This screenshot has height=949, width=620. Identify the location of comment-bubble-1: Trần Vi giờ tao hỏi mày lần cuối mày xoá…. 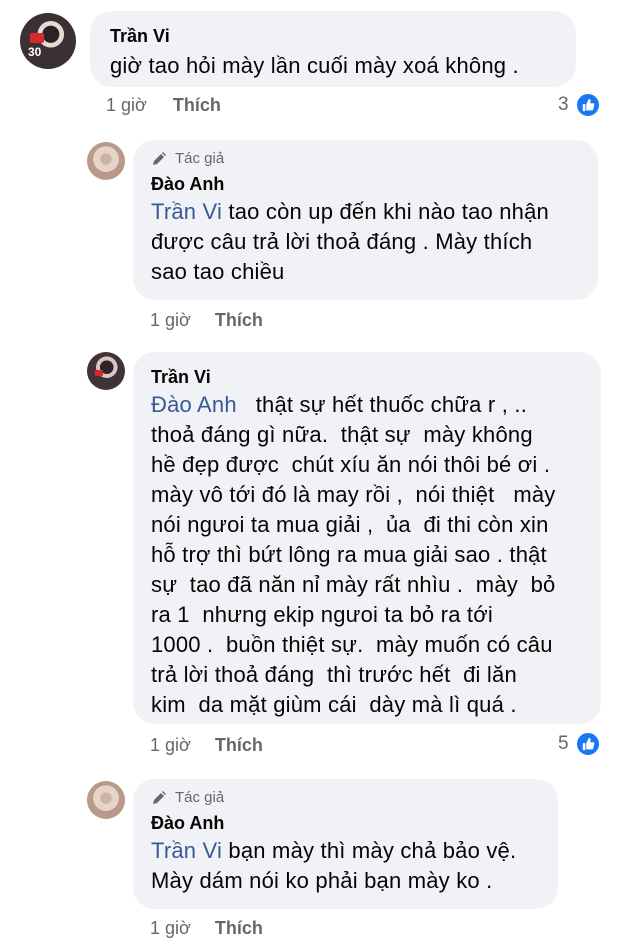
(333, 49).